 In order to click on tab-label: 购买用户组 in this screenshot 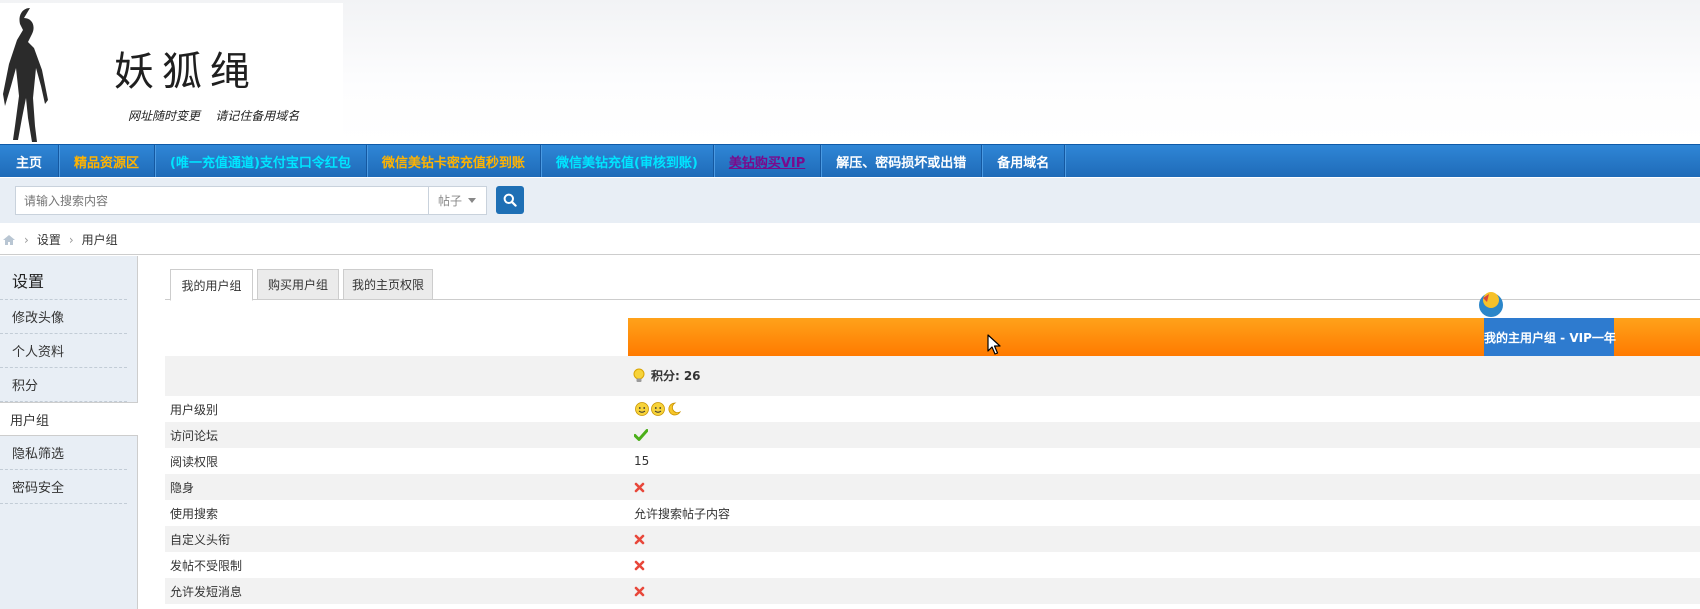, I will do `click(297, 285)`.